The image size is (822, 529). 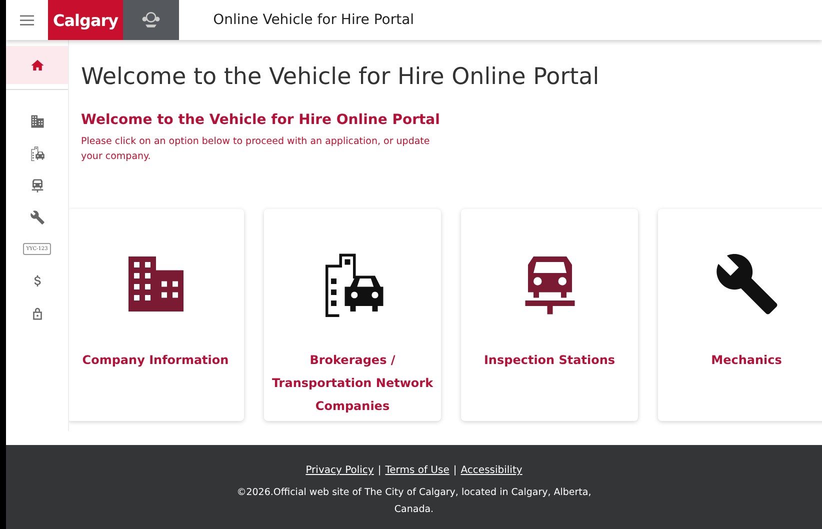 I want to click on wrench-icon, so click(x=37, y=217).